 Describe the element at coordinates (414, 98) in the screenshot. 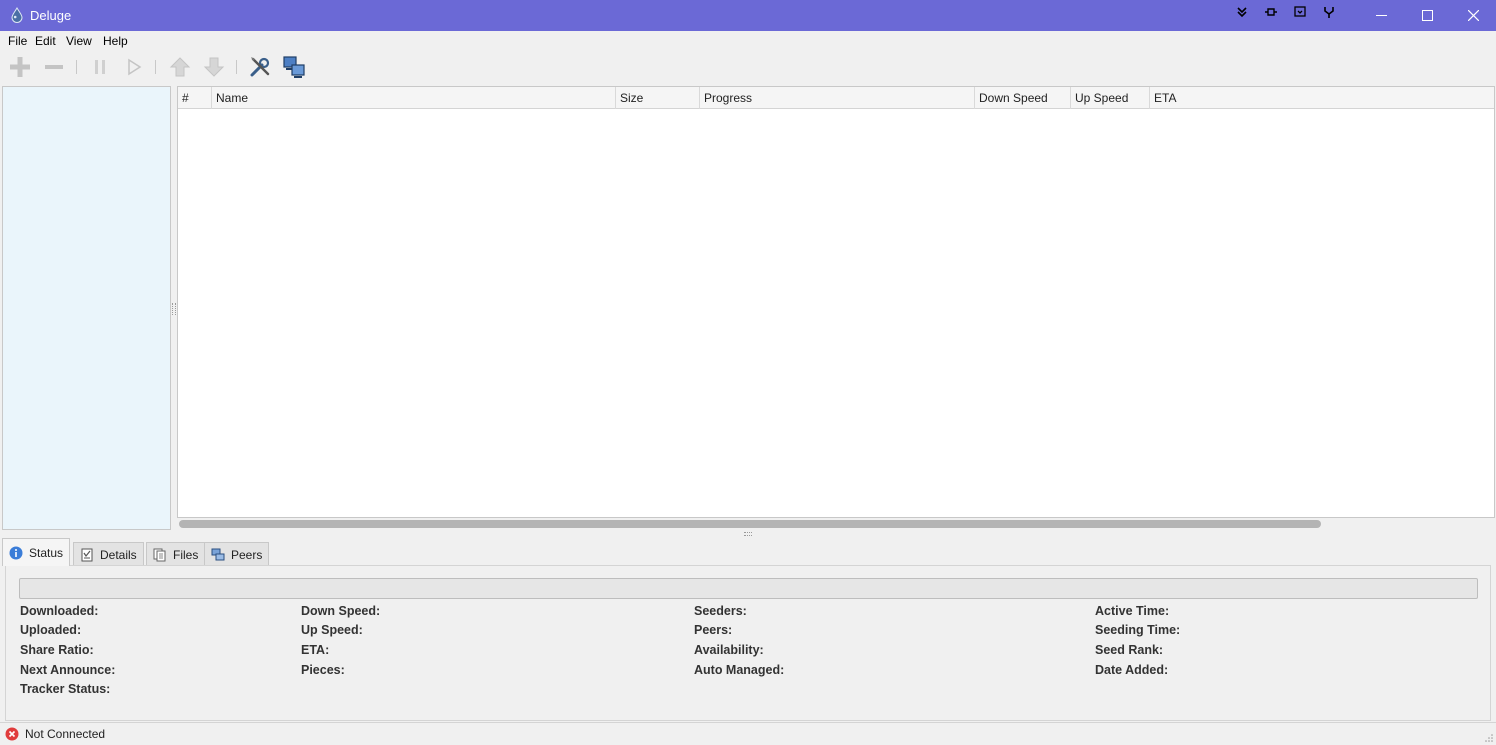

I see `column-header-name: Name` at that location.